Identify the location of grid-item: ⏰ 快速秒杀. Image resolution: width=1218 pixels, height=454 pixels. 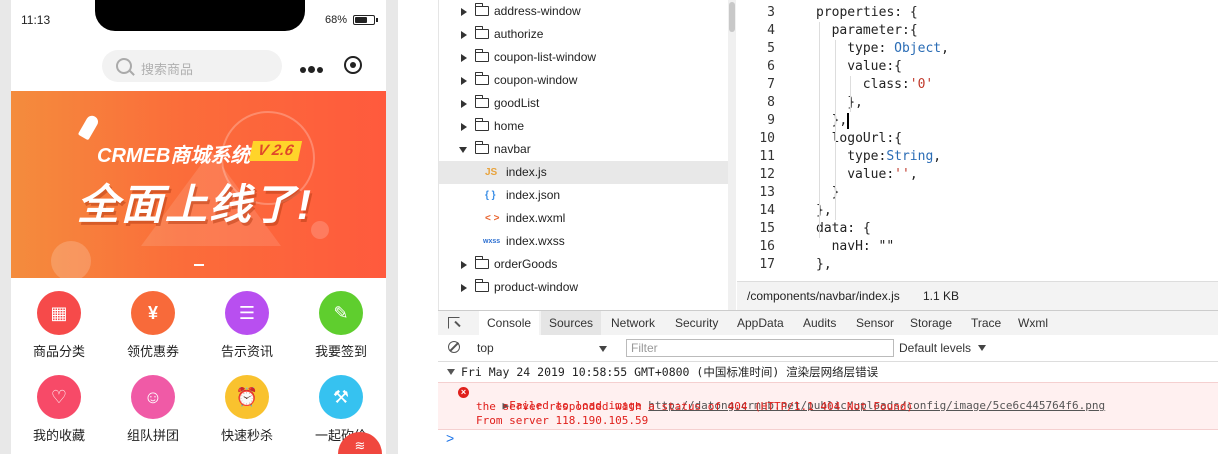
(247, 409).